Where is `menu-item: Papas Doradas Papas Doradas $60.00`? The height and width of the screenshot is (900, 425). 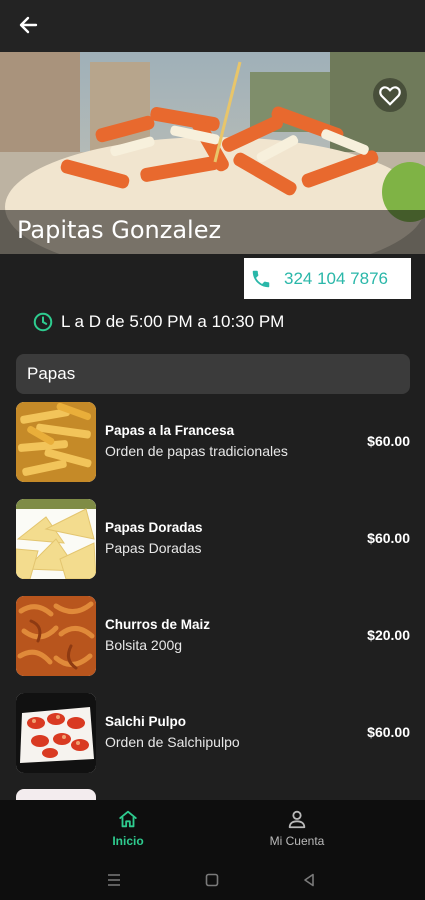
menu-item: Papas Doradas Papas Doradas $60.00 is located at coordinates (212, 540).